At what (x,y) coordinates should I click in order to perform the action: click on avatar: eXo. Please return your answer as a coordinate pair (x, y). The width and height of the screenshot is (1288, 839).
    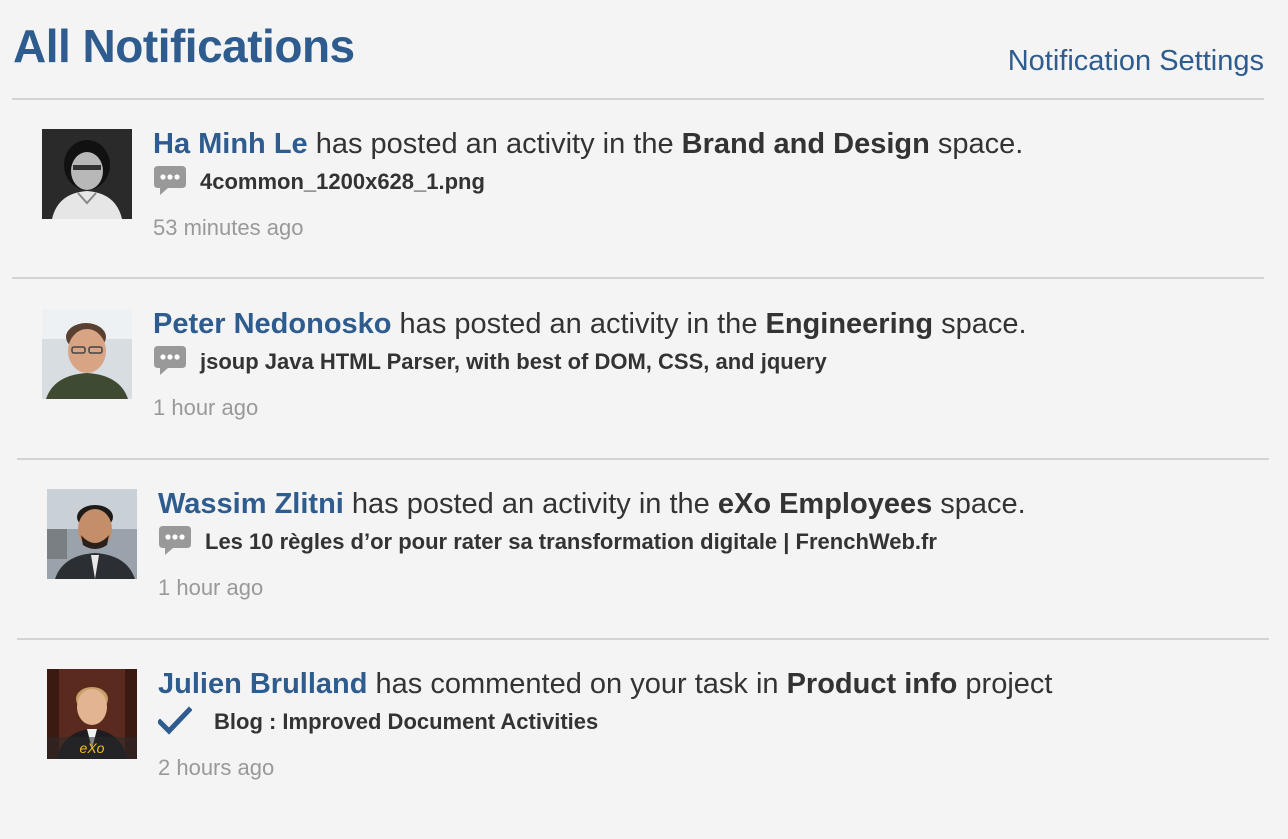
    Looking at the image, I should click on (92, 714).